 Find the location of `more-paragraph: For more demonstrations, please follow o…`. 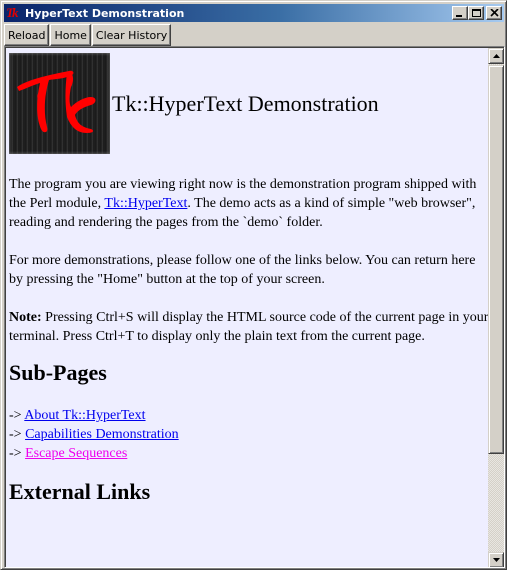

more-paragraph: For more demonstrations, please follow o… is located at coordinates (242, 270).